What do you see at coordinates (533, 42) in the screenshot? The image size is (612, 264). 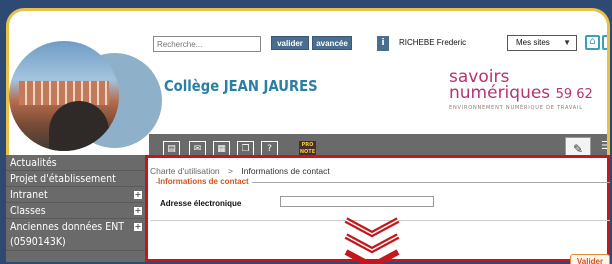 I see `sites-select-value: Mes sites` at bounding box center [533, 42].